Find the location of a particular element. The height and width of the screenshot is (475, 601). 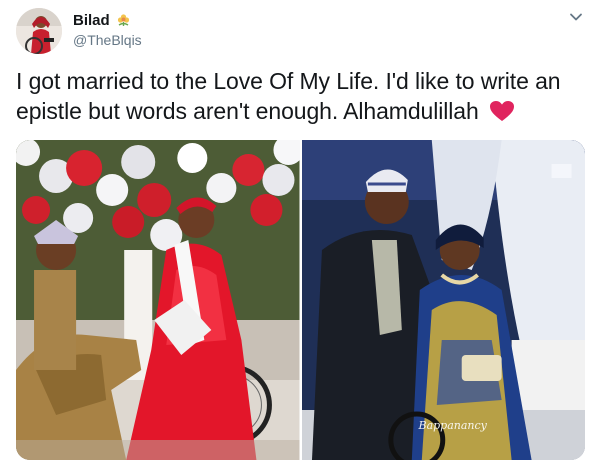

name-row: Bilad is located at coordinates (102, 20).